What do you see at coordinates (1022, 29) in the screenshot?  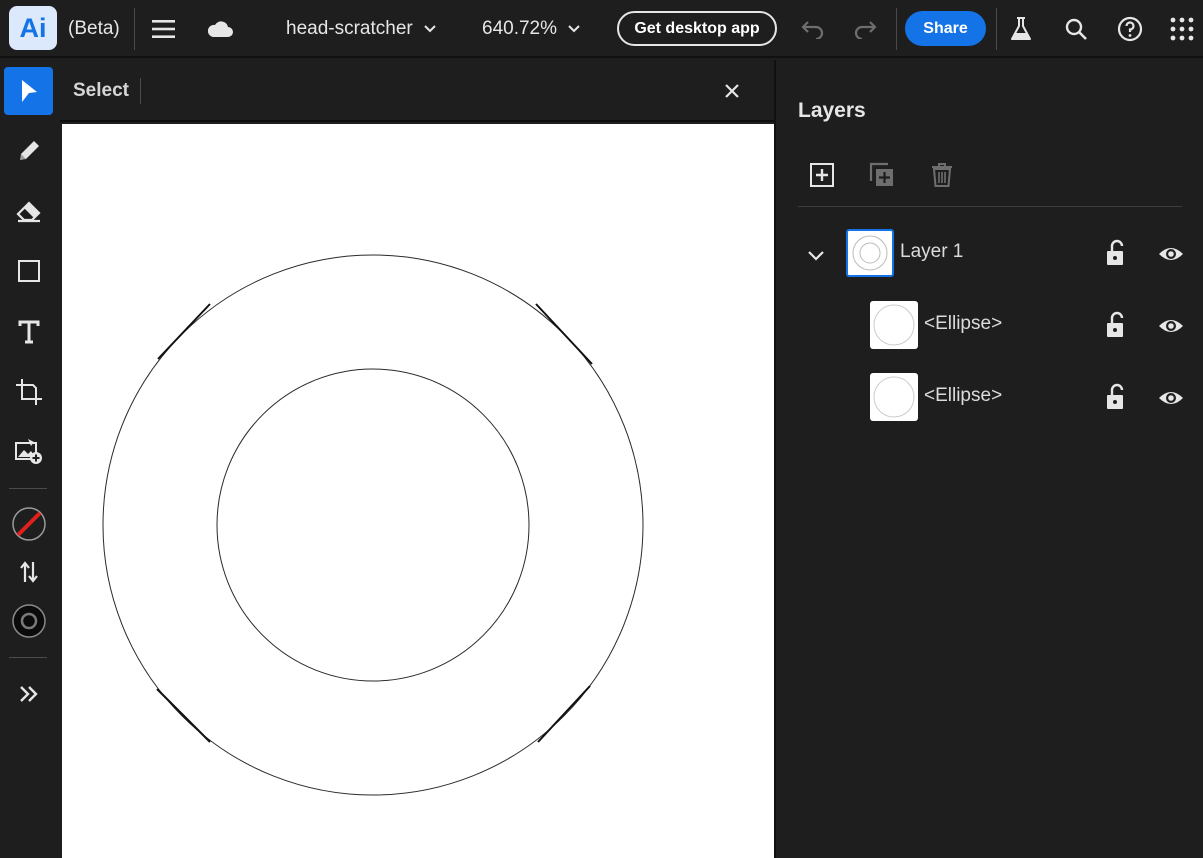 I see `flask-icon` at bounding box center [1022, 29].